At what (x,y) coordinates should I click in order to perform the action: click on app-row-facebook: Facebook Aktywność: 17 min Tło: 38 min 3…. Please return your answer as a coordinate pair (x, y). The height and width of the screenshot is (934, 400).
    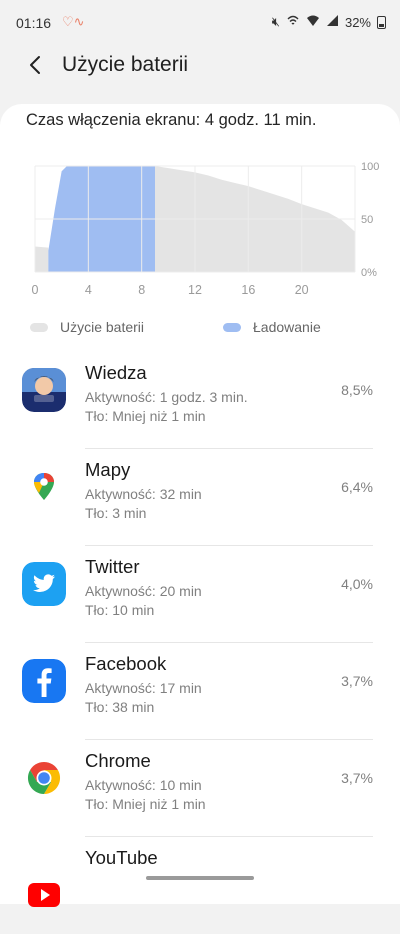
    Looking at the image, I should click on (200, 691).